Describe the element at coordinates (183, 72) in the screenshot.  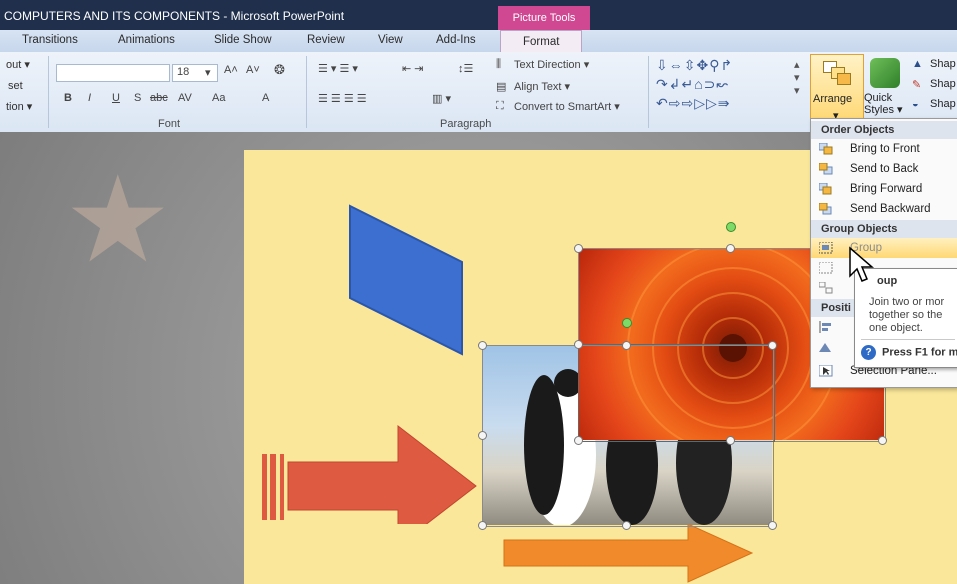
I see `font-size-value: 18` at that location.